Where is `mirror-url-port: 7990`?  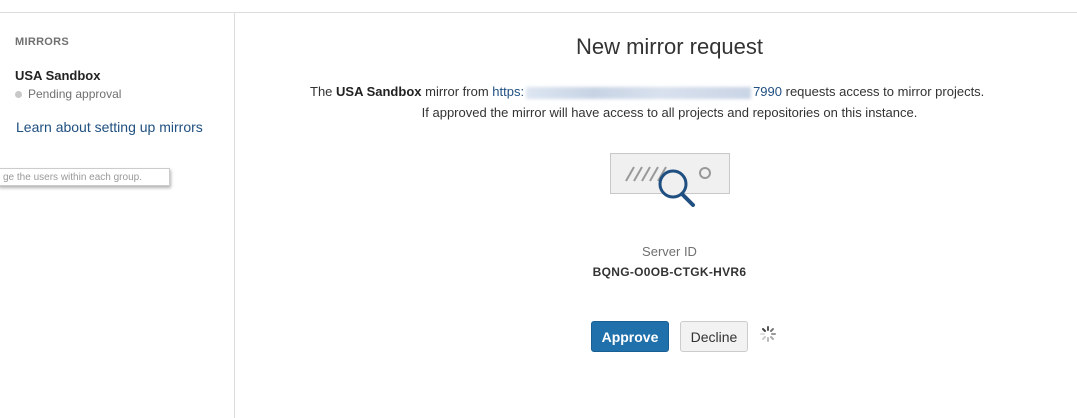
mirror-url-port: 7990 is located at coordinates (767, 91).